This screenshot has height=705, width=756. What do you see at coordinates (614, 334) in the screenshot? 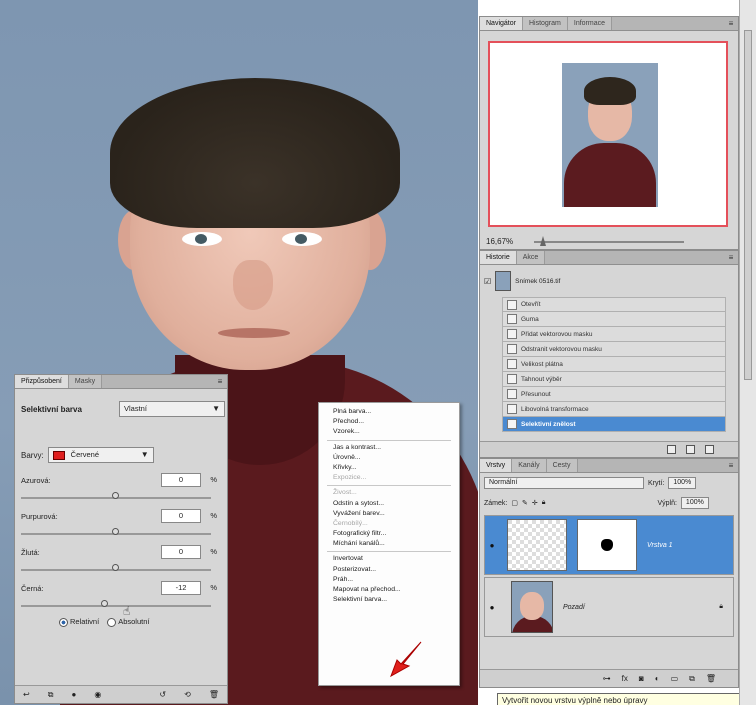
I see `history-state-item: Přidat vektorovou masku` at bounding box center [614, 334].